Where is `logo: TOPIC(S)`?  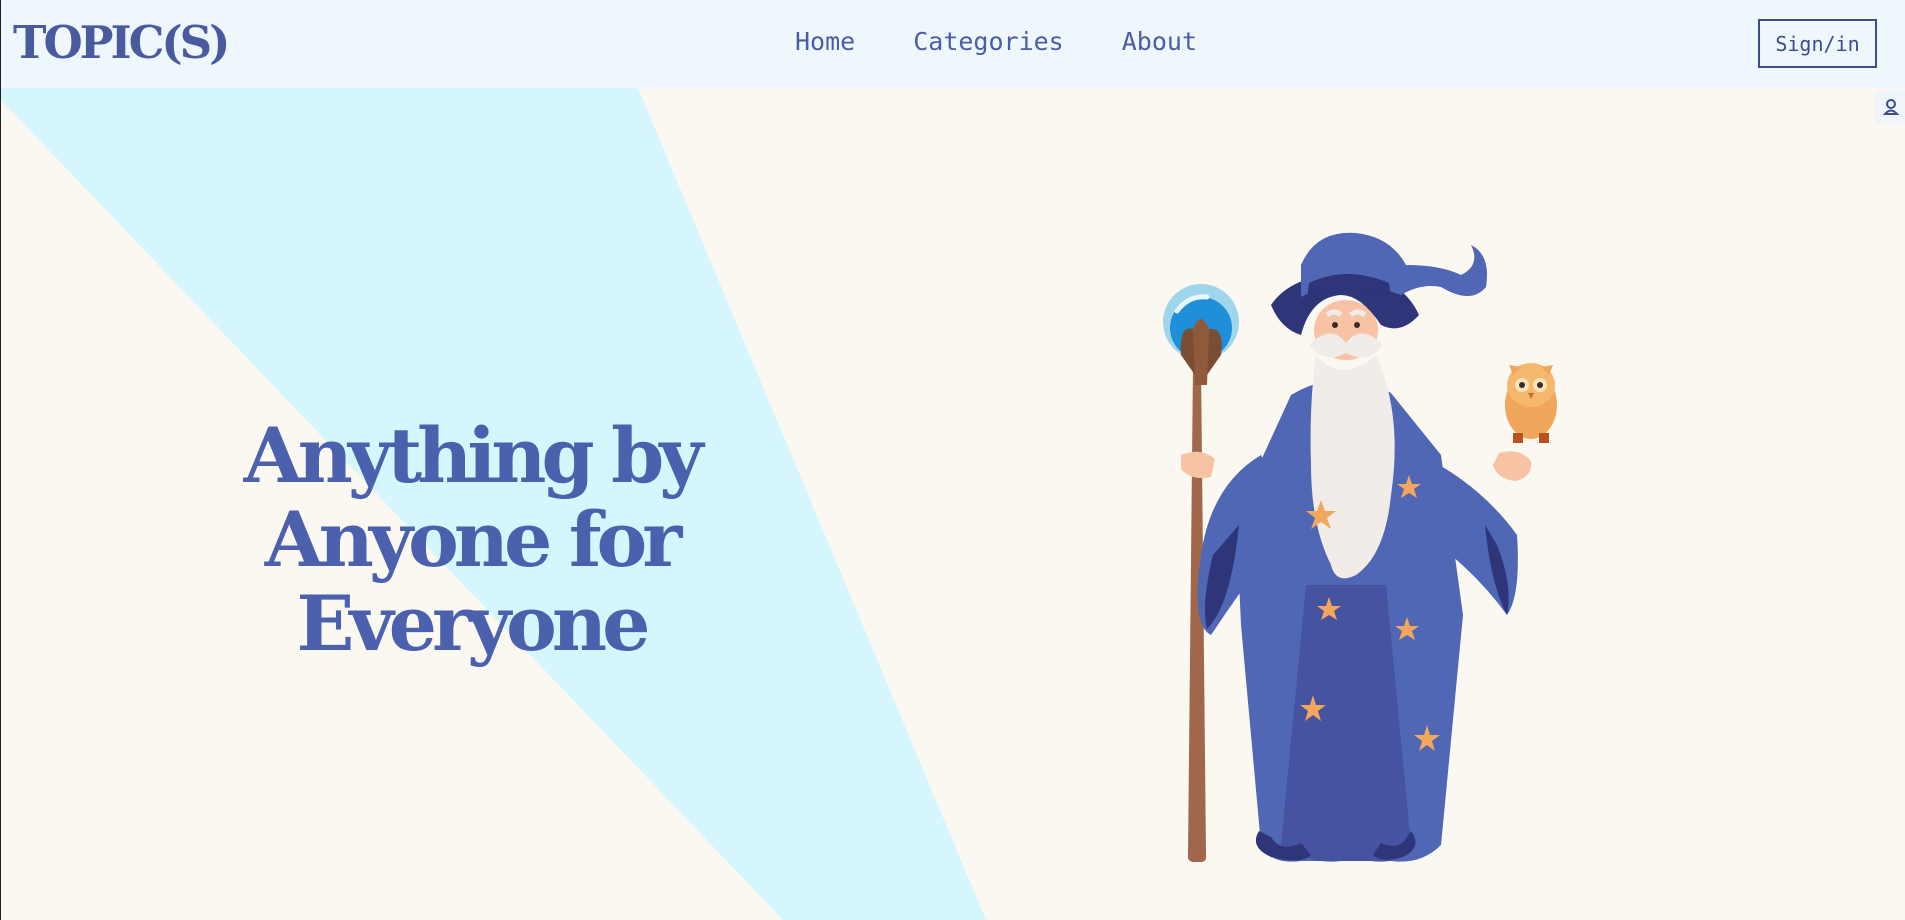 logo: TOPIC(S) is located at coordinates (121, 43).